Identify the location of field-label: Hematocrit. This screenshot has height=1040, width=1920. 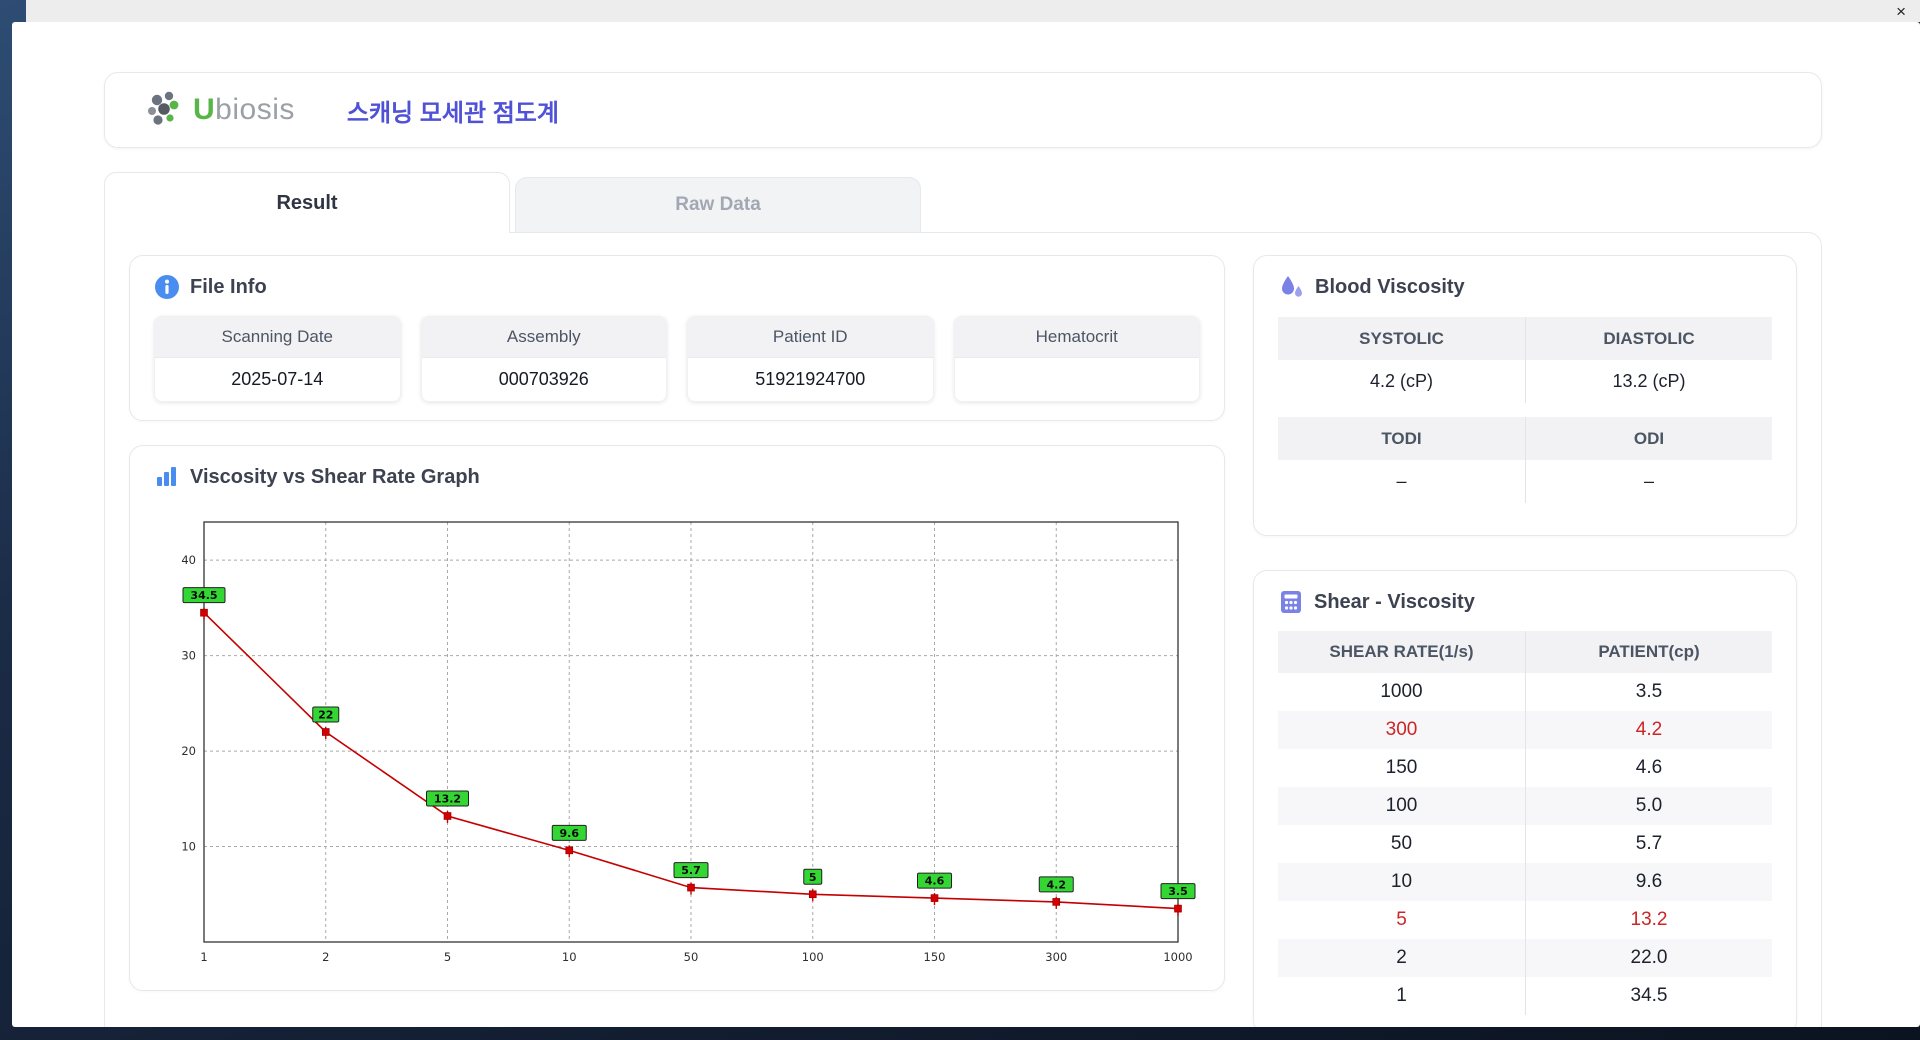
(1076, 337).